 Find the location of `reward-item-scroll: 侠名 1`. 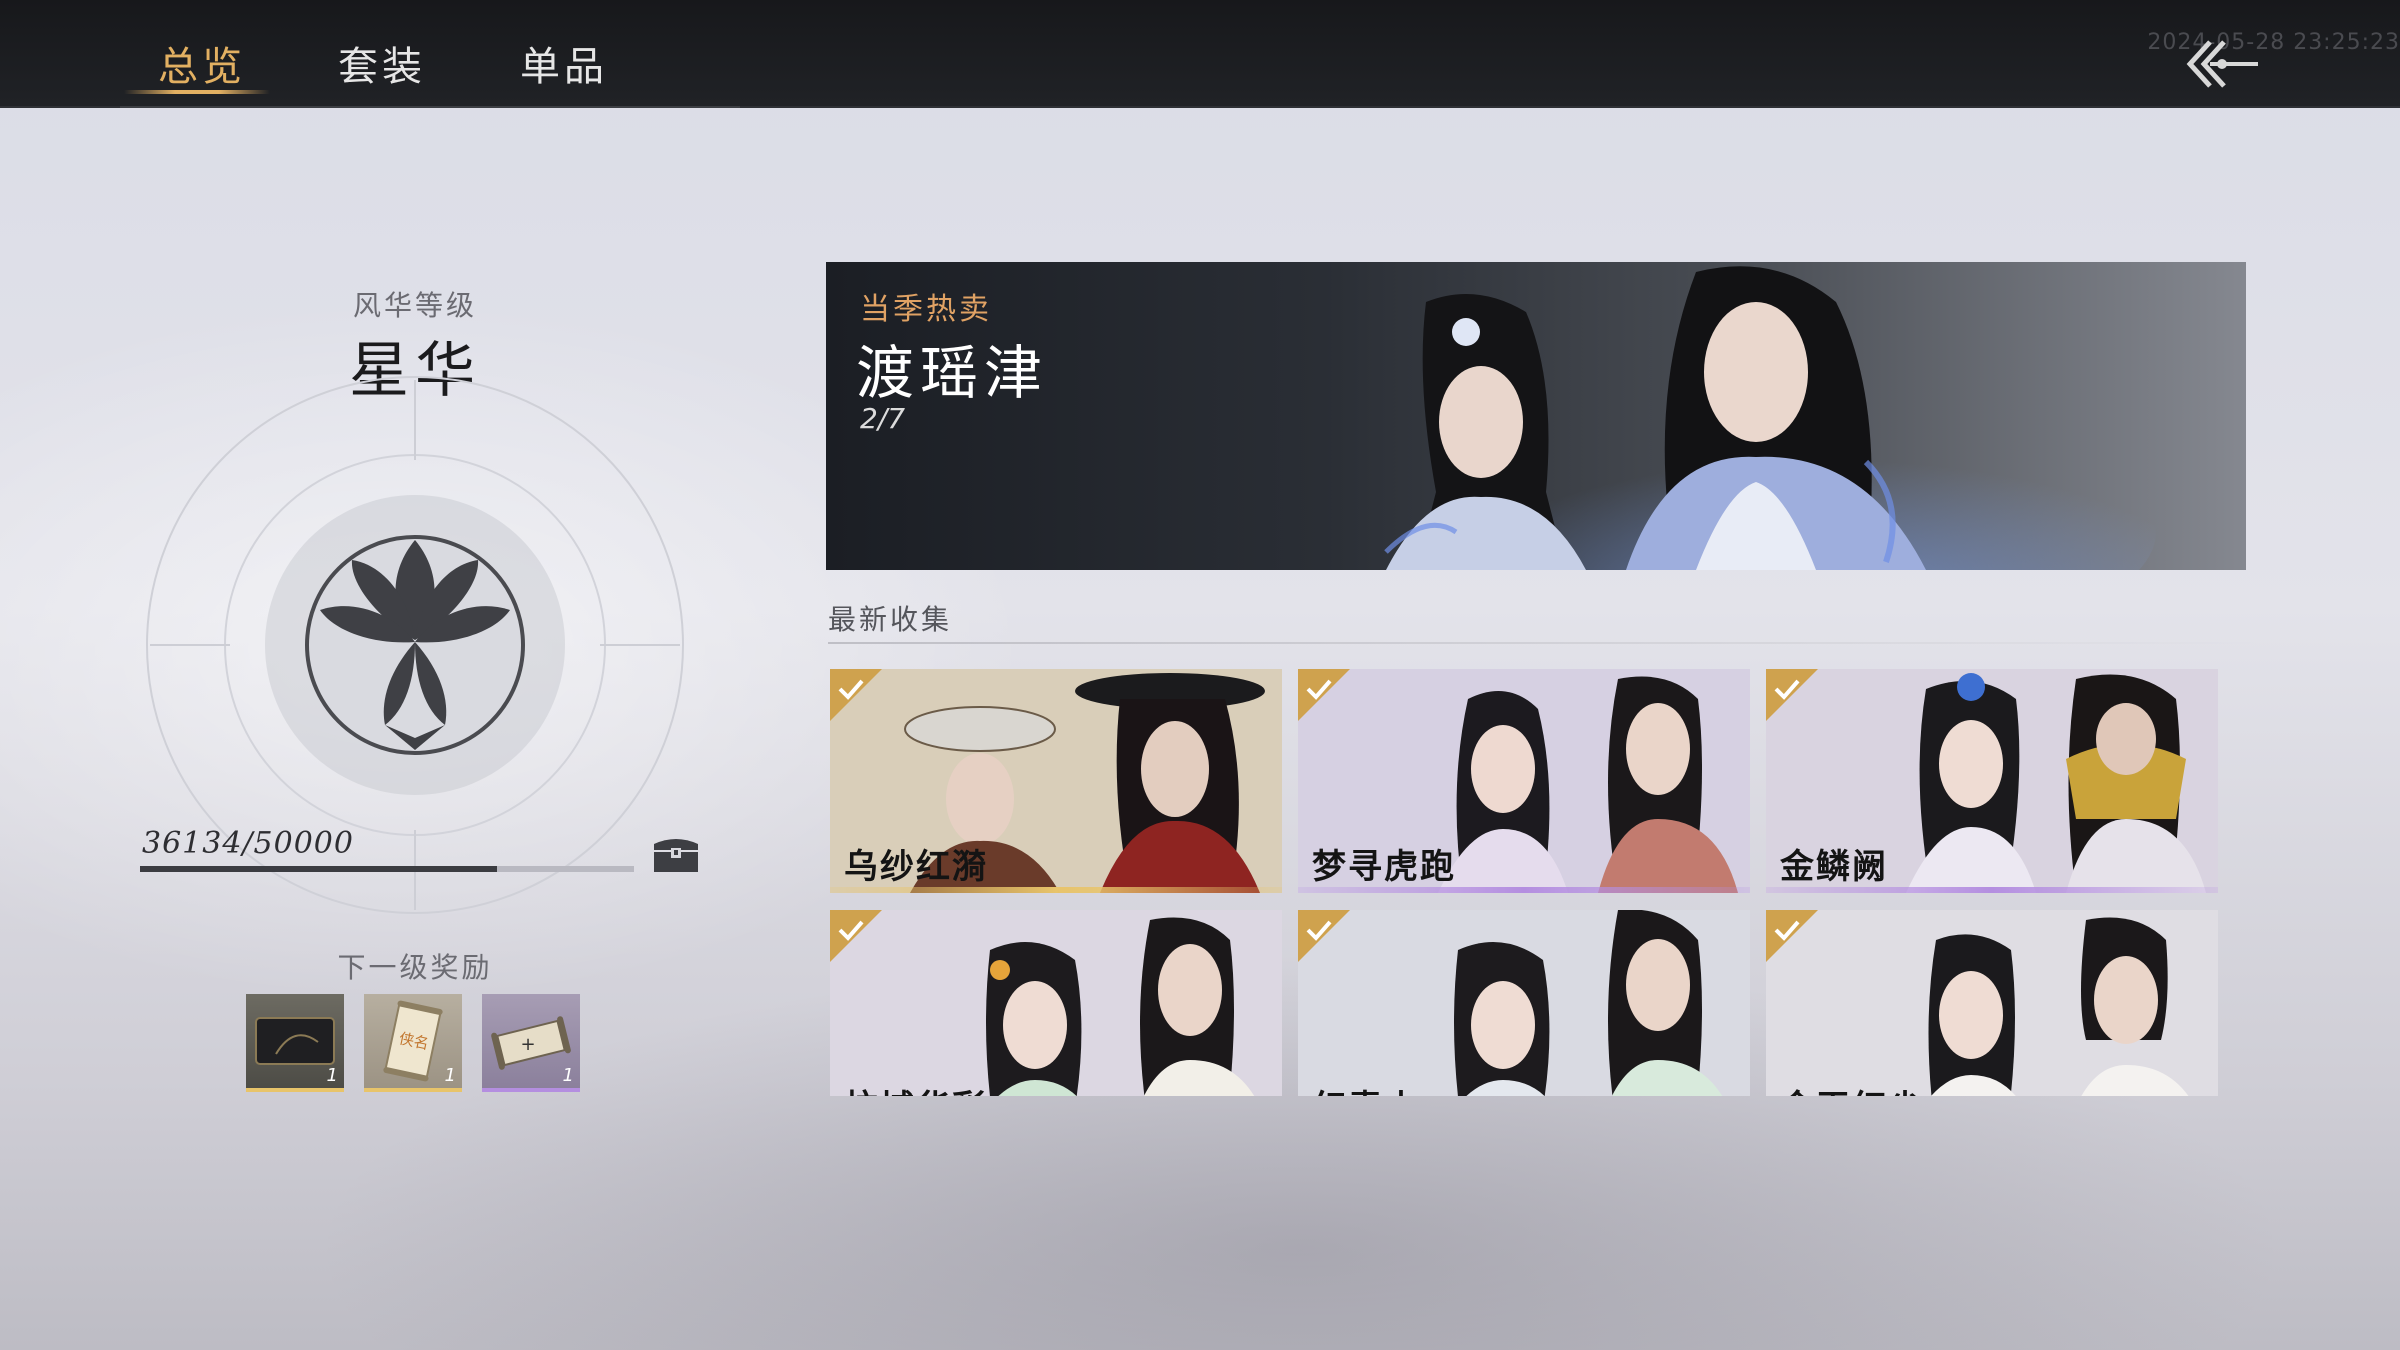

reward-item-scroll: 侠名 1 is located at coordinates (413, 1043).